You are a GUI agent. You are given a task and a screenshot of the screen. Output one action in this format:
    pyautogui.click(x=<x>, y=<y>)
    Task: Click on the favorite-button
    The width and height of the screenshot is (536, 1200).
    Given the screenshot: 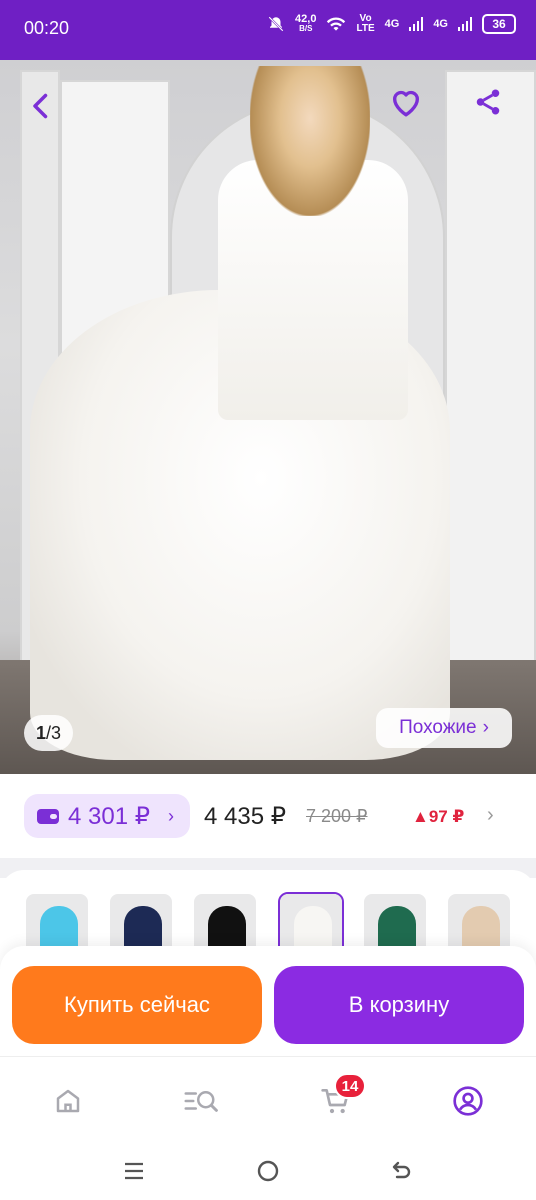 What is the action you would take?
    pyautogui.click(x=406, y=102)
    